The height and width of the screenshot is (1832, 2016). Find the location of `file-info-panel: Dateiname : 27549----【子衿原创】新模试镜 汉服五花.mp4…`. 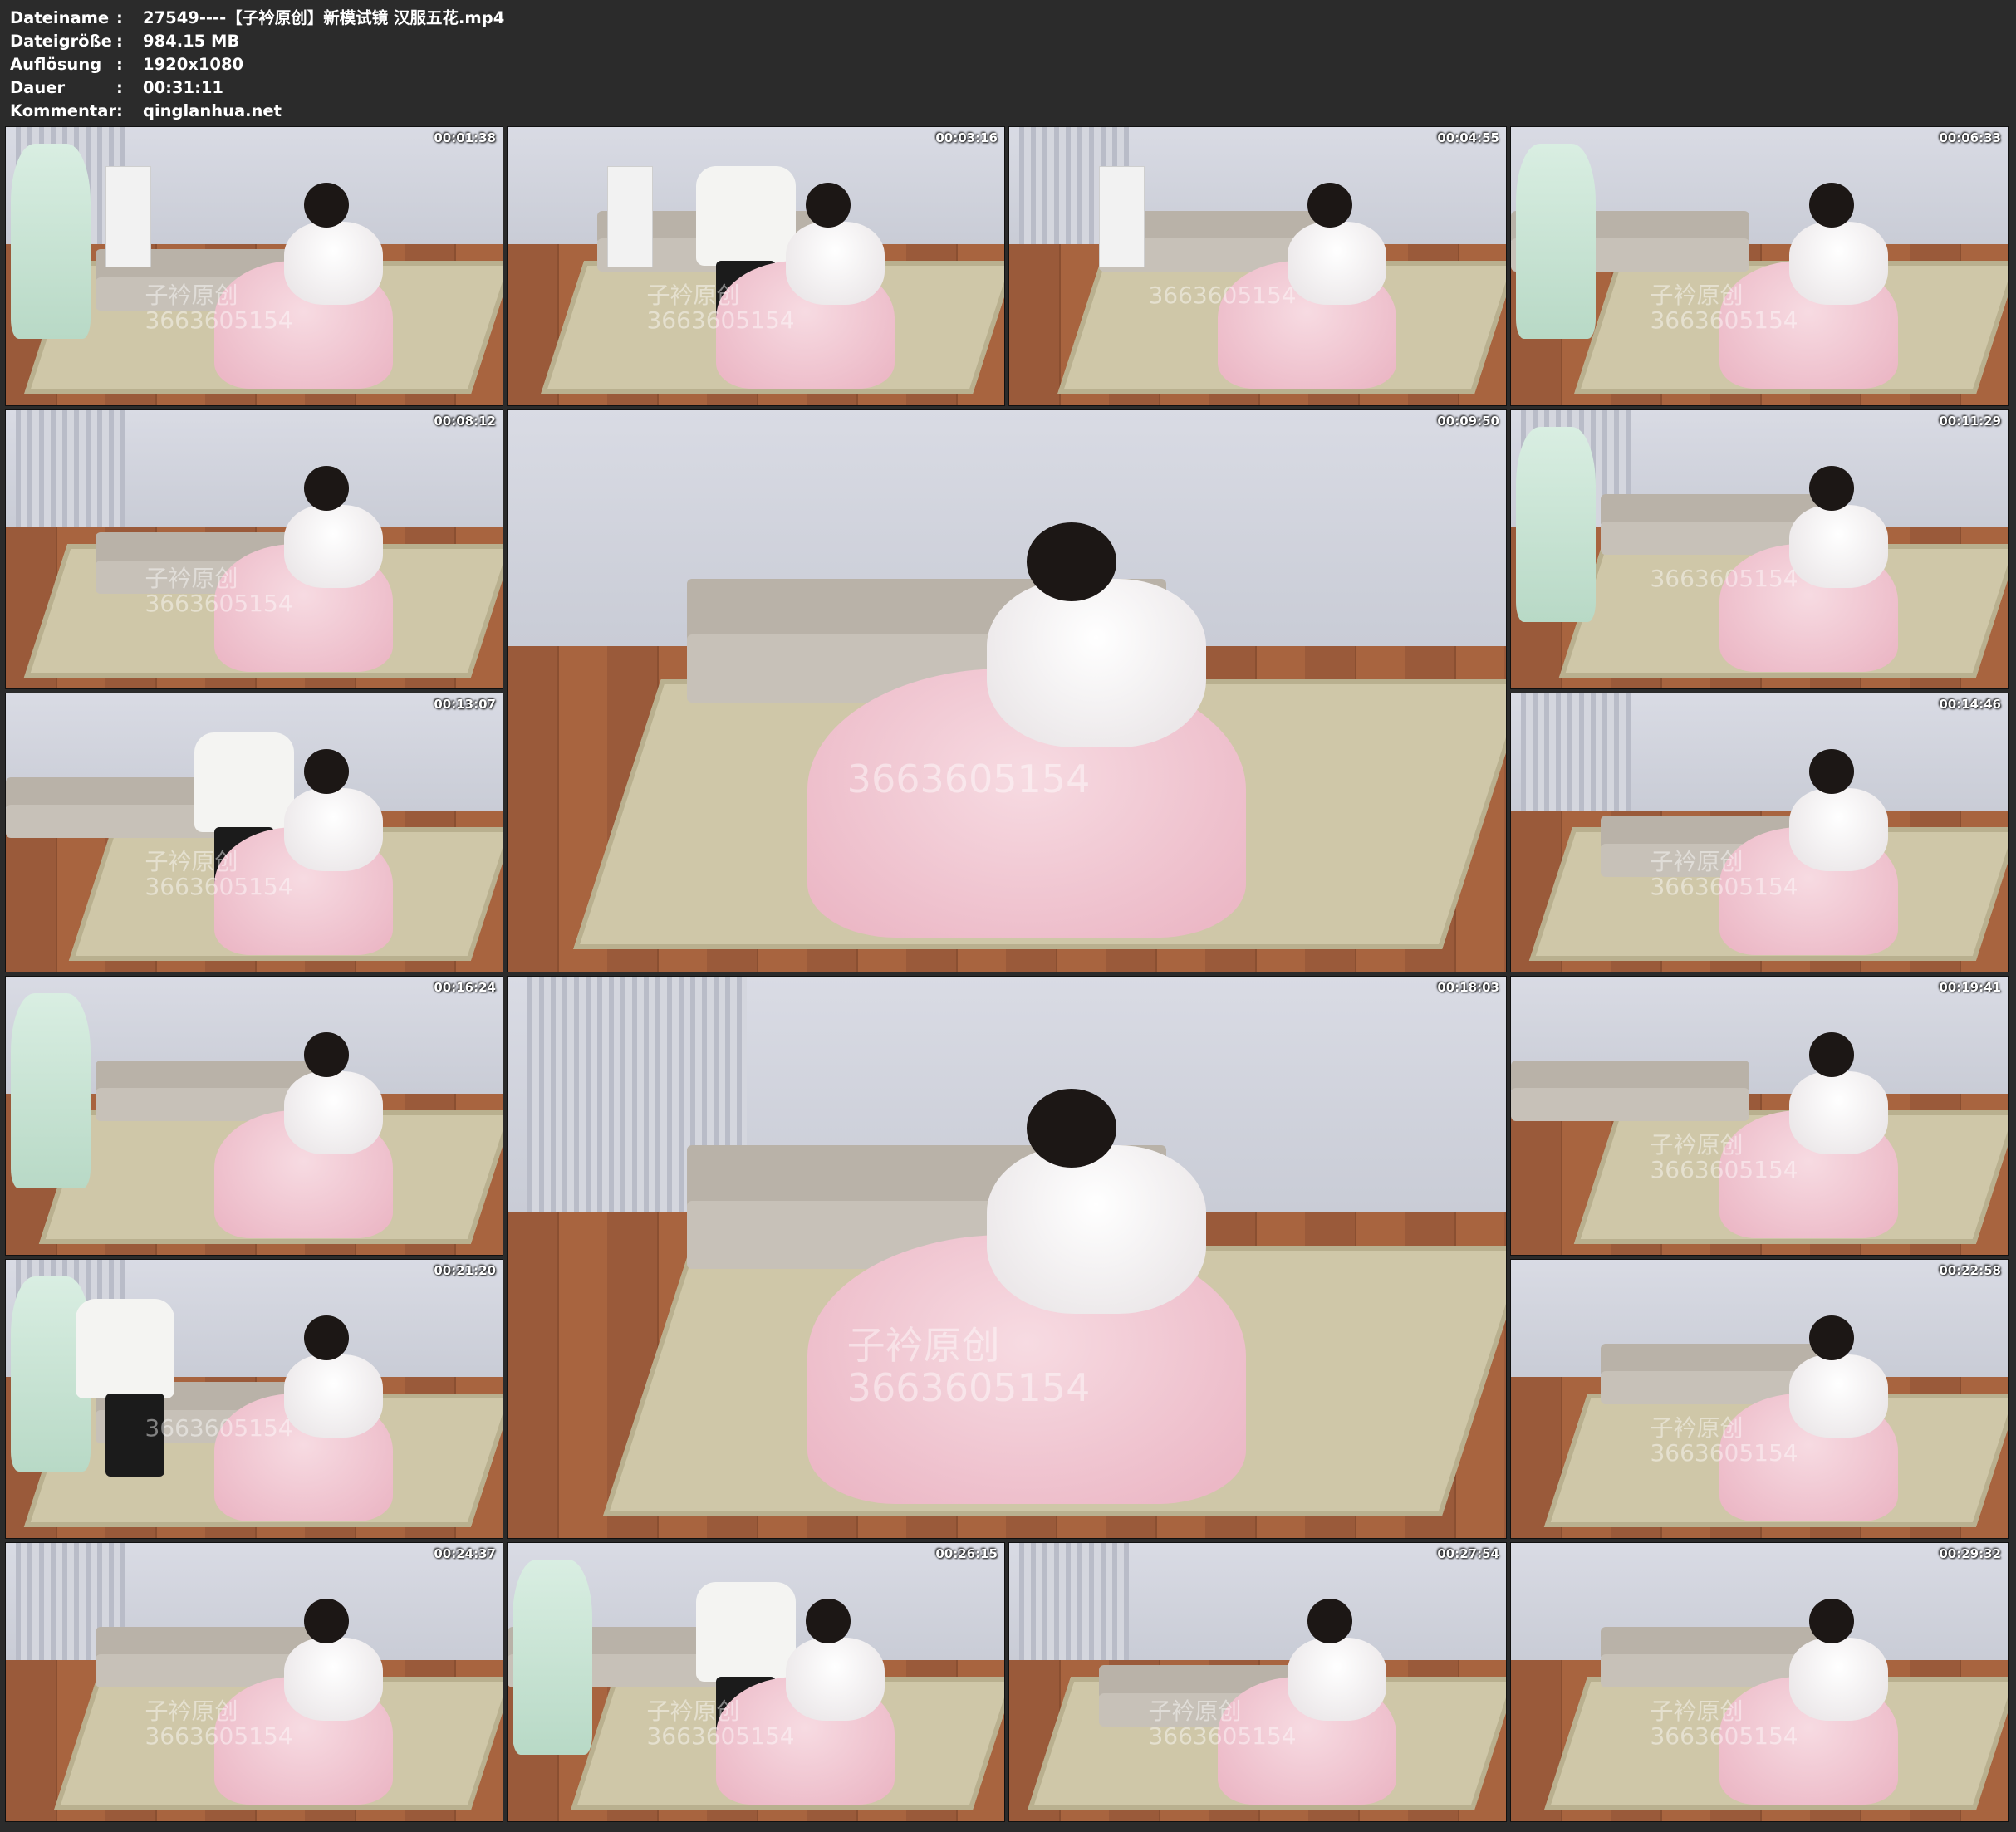

file-info-panel: Dateiname : 27549----【子衿原创】新模试镜 汉服五花.mp4… is located at coordinates (257, 65).